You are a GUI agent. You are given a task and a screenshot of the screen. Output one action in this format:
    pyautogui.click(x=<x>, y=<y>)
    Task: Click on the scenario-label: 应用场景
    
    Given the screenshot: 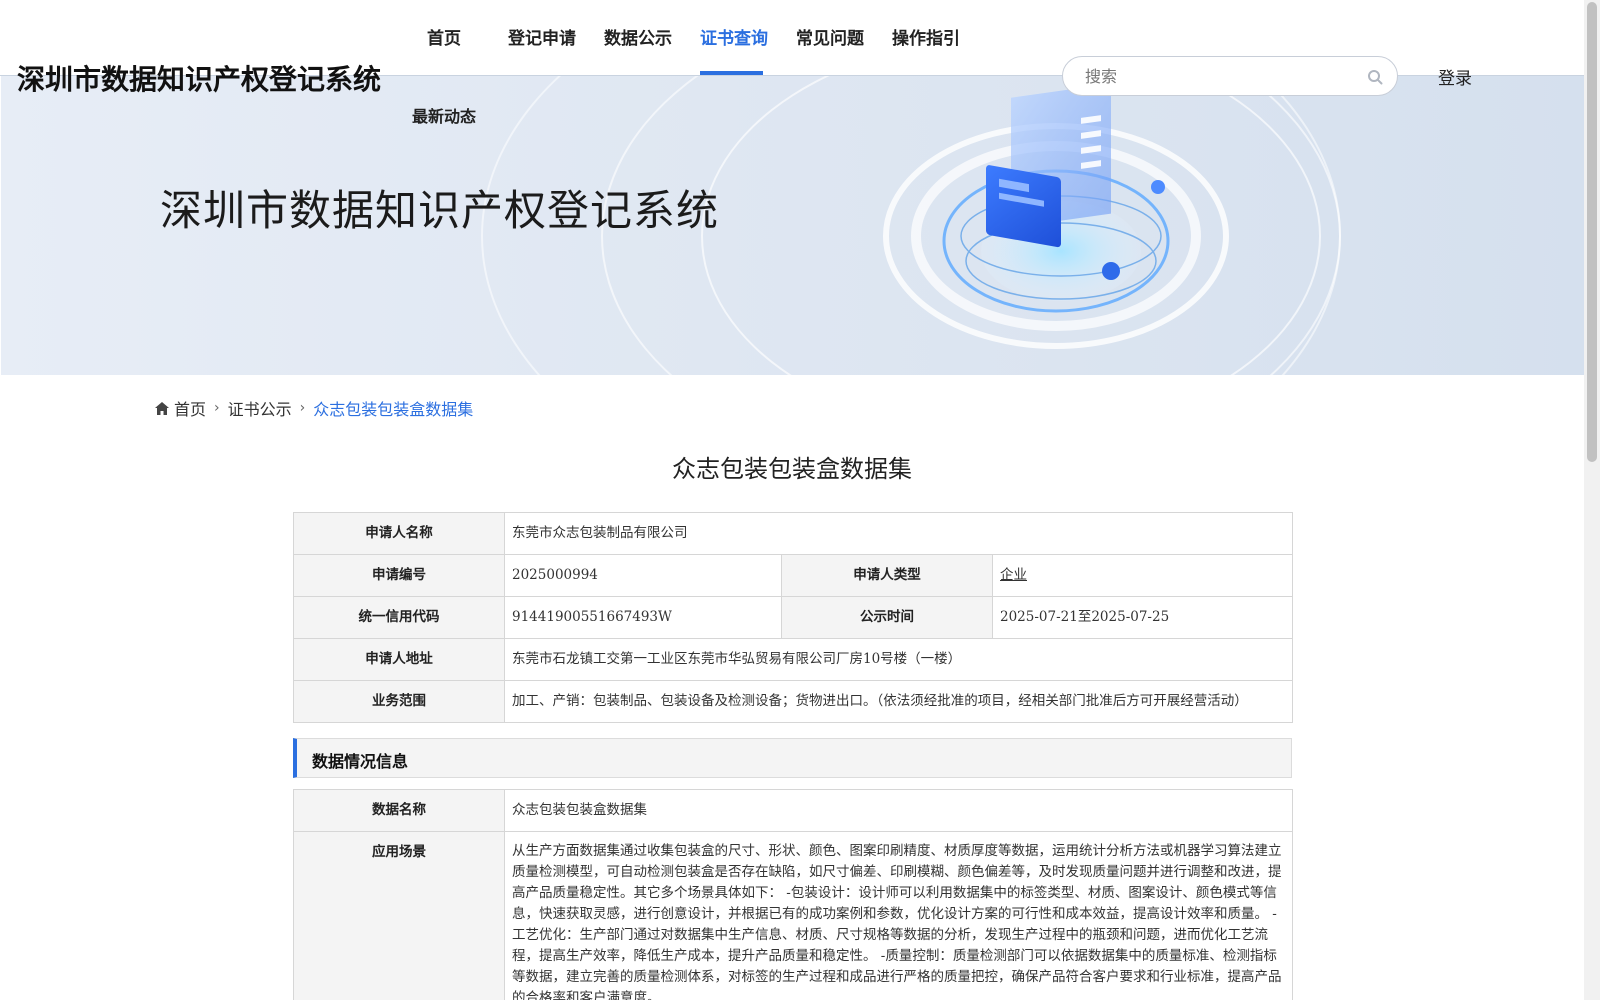 What is the action you would take?
    pyautogui.click(x=399, y=915)
    